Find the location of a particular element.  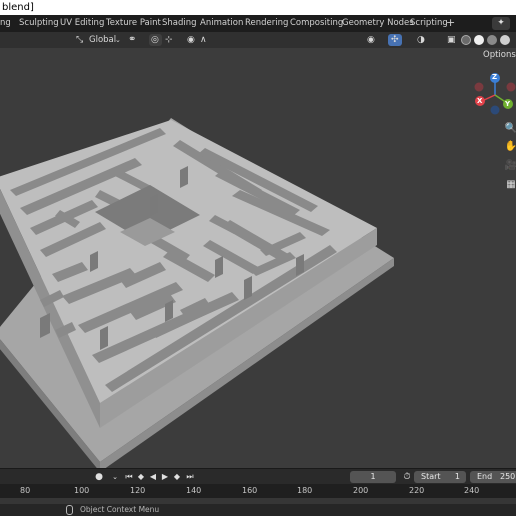

zoom-icon: 🔍 is located at coordinates (510, 129).